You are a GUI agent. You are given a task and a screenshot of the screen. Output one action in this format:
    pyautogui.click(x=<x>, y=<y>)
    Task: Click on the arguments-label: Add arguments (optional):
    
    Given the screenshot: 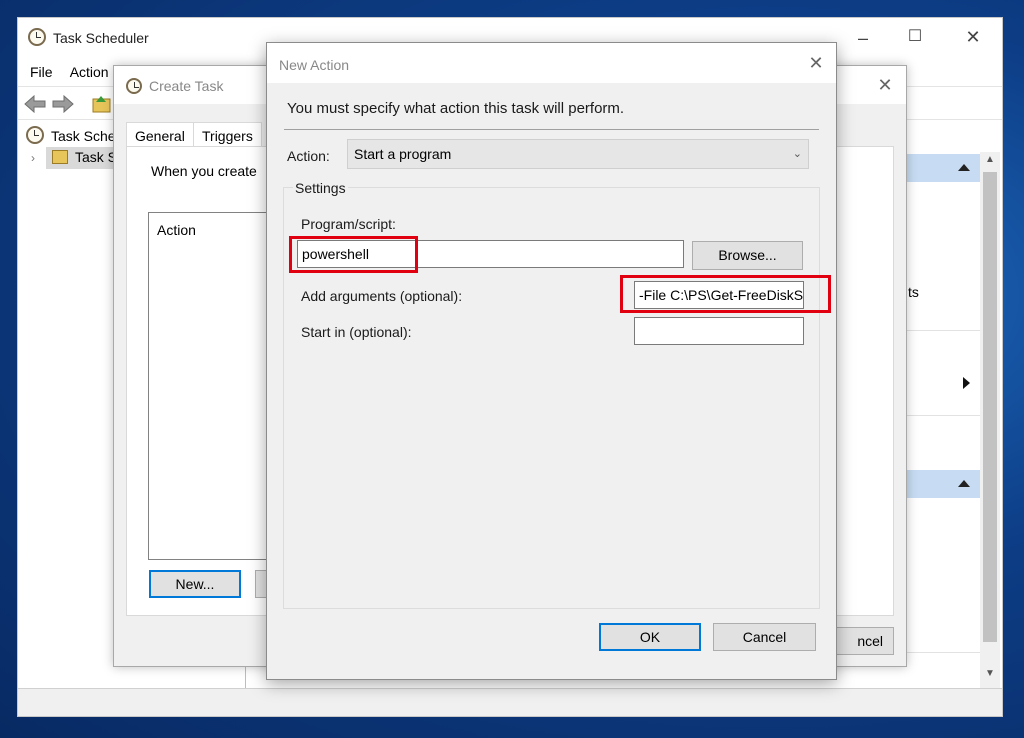 What is the action you would take?
    pyautogui.click(x=382, y=296)
    